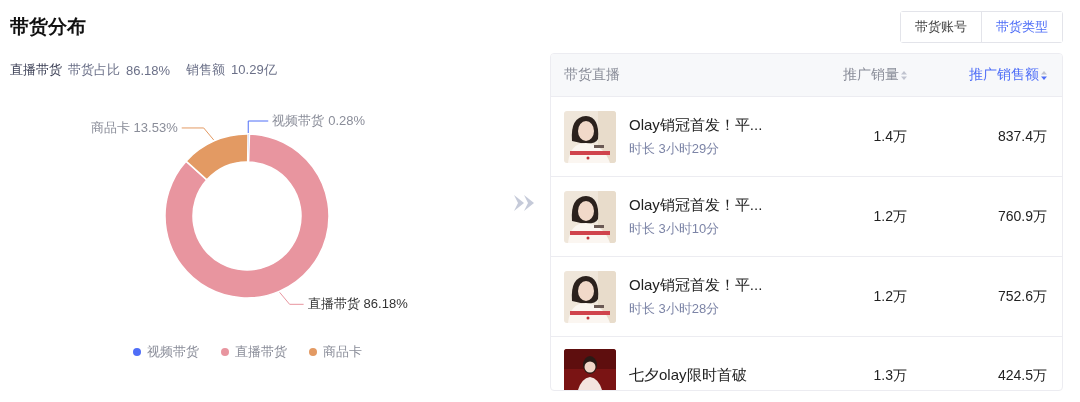  Describe the element at coordinates (1021, 375) in the screenshot. I see `sales-amount: 424.5万` at that location.